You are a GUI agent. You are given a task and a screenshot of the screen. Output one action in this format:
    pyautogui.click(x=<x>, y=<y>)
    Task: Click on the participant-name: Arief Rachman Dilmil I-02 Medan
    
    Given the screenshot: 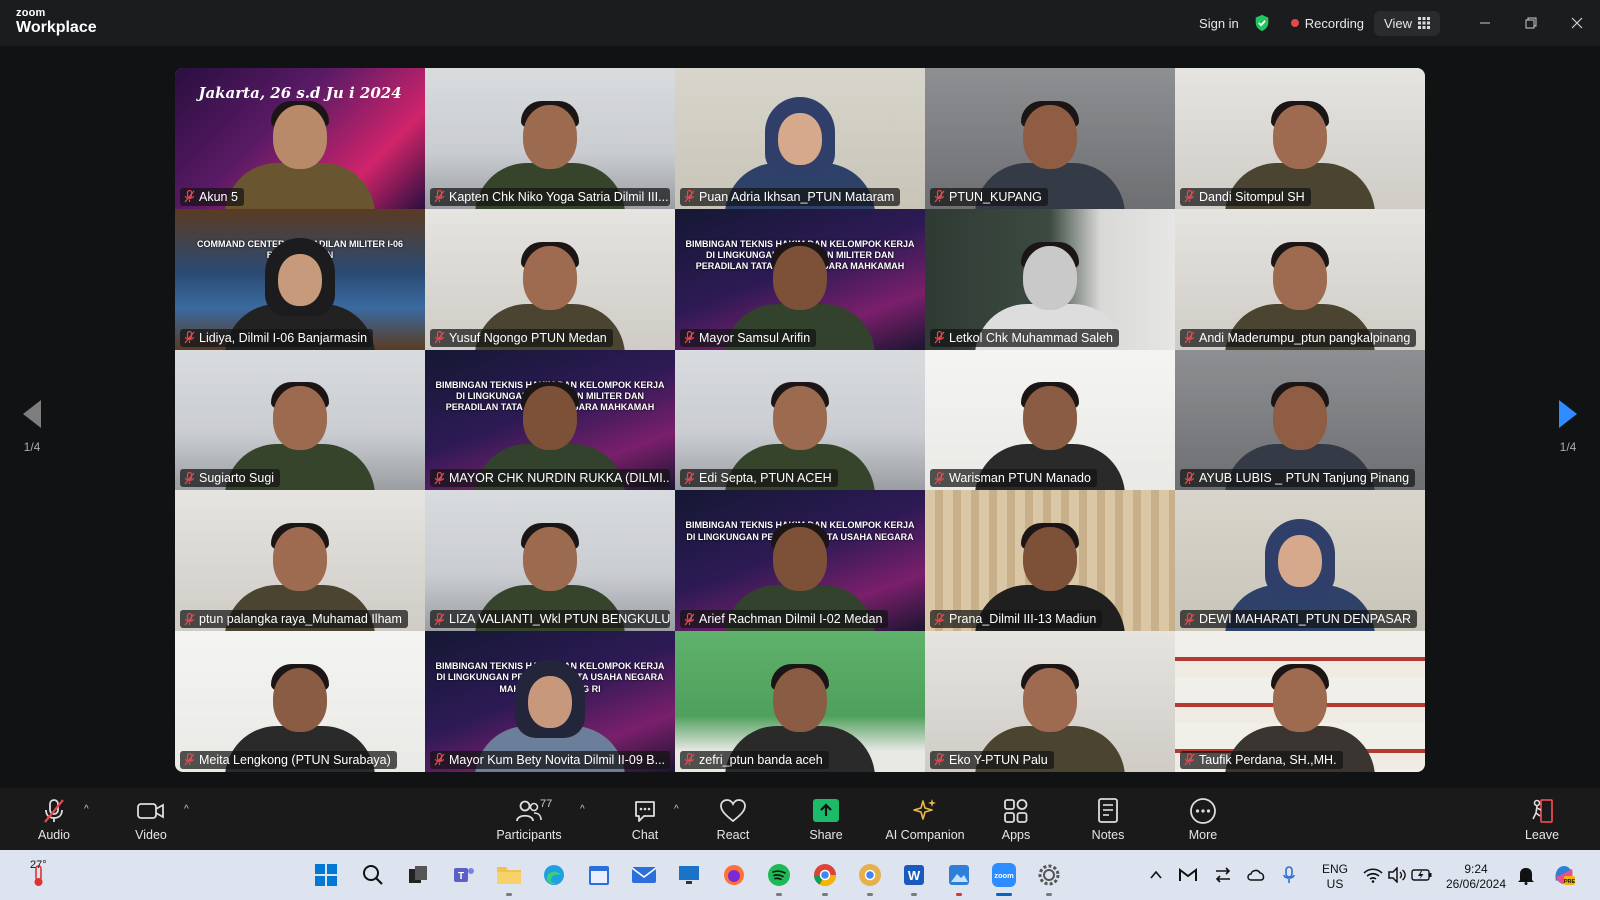 What is the action you would take?
    pyautogui.click(x=791, y=619)
    